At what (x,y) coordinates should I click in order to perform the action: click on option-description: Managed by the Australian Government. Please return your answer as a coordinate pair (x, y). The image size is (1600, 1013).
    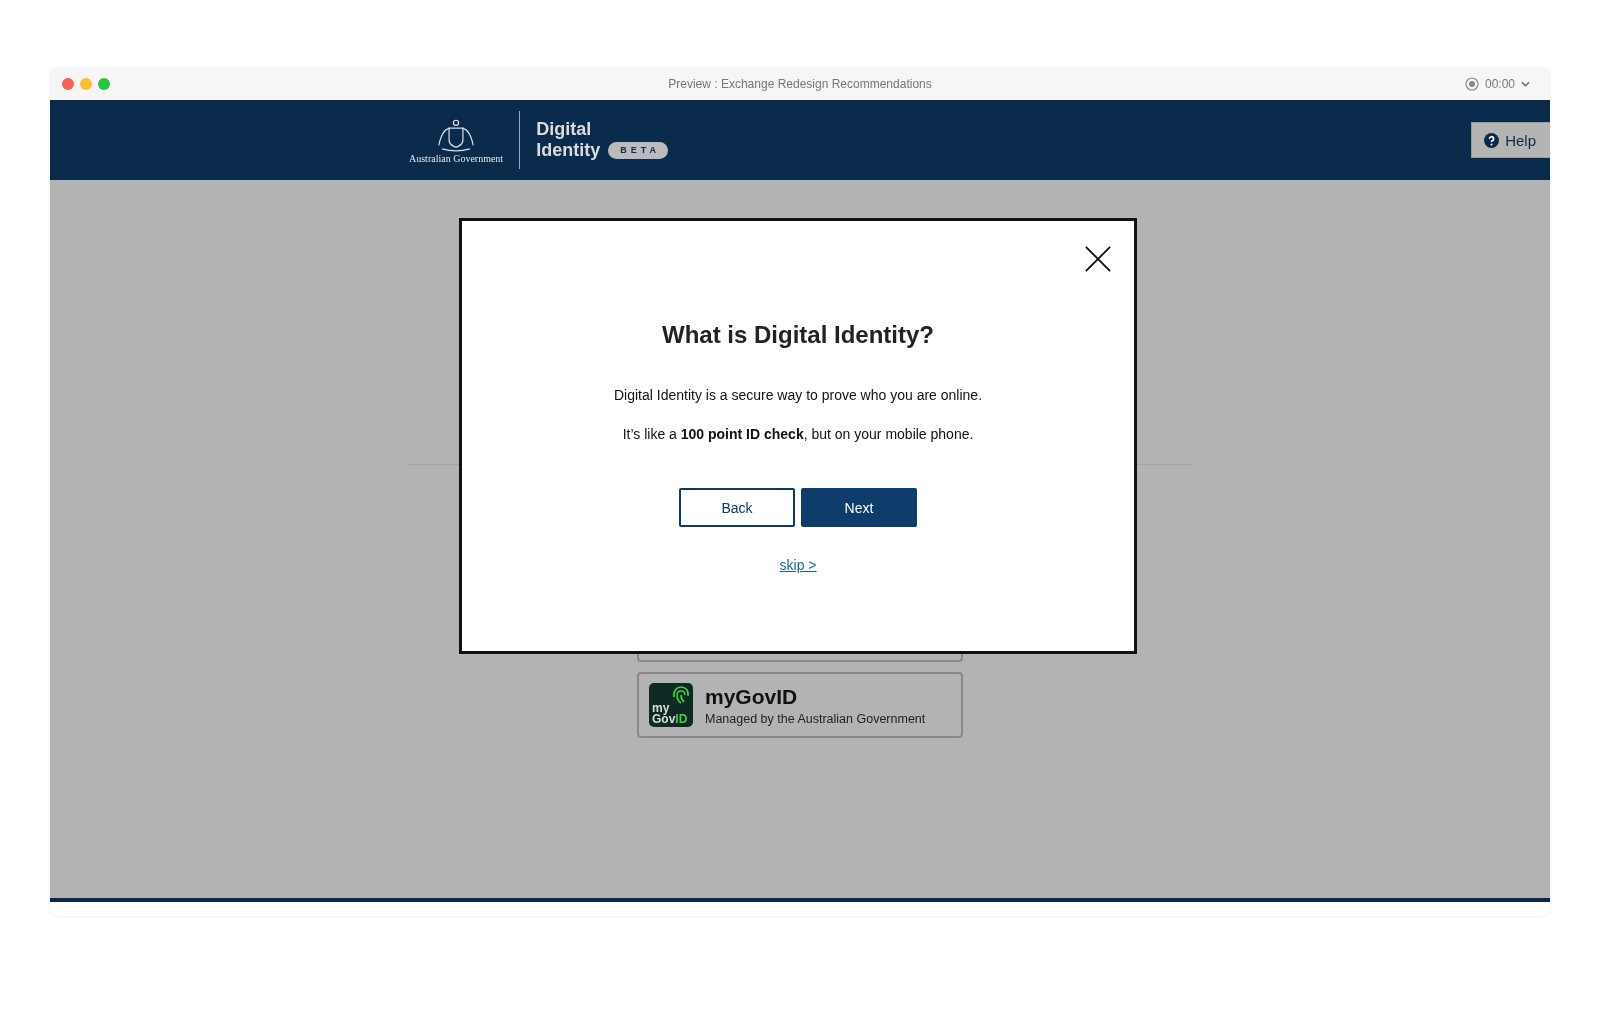
    Looking at the image, I should click on (815, 718).